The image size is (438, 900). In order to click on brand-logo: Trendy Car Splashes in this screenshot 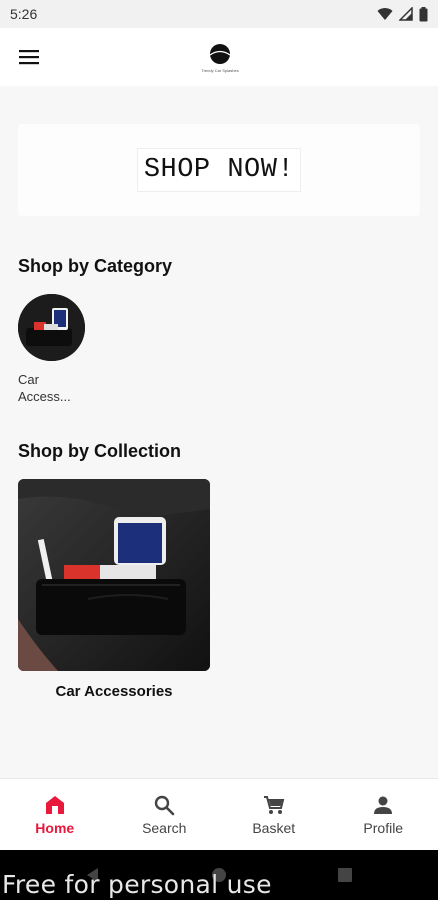, I will do `click(220, 58)`.